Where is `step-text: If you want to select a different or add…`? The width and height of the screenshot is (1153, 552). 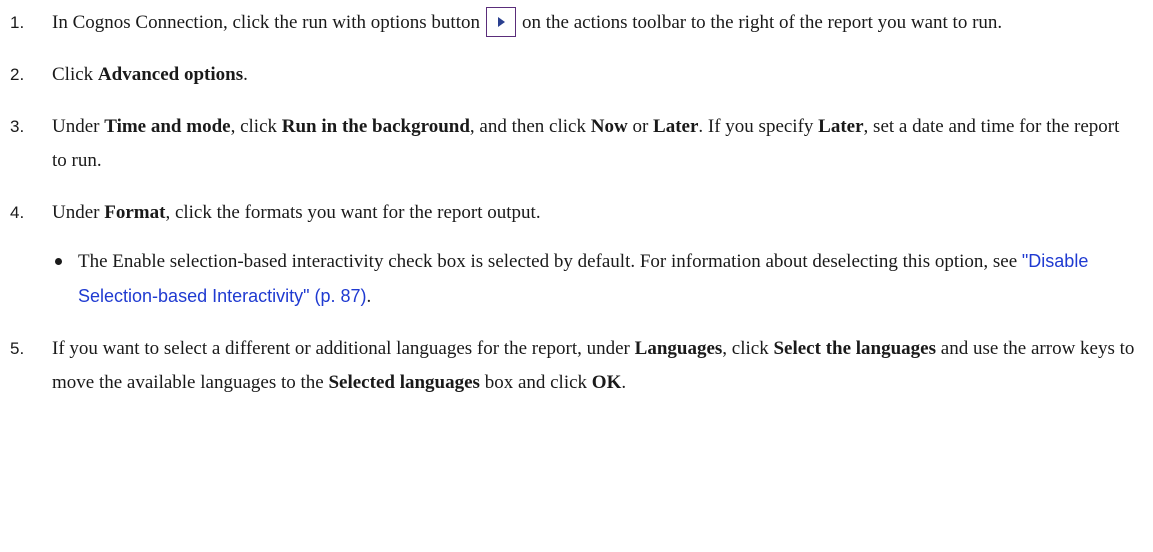 step-text: If you want to select a different or add… is located at coordinates (343, 348).